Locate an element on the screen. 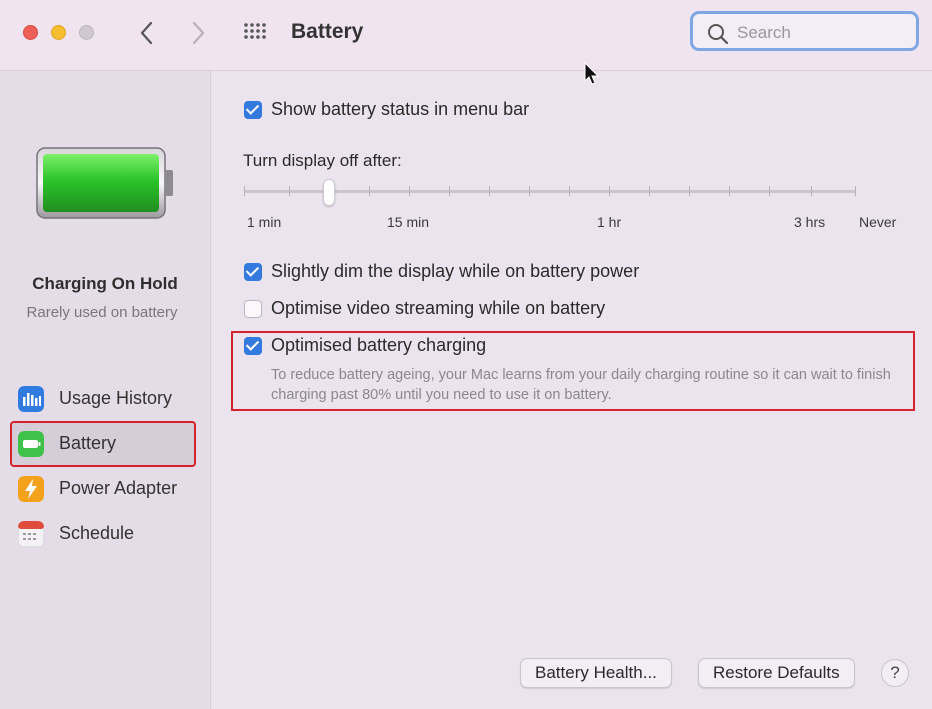 This screenshot has width=932, height=709. slider-label-never: Never is located at coordinates (878, 222).